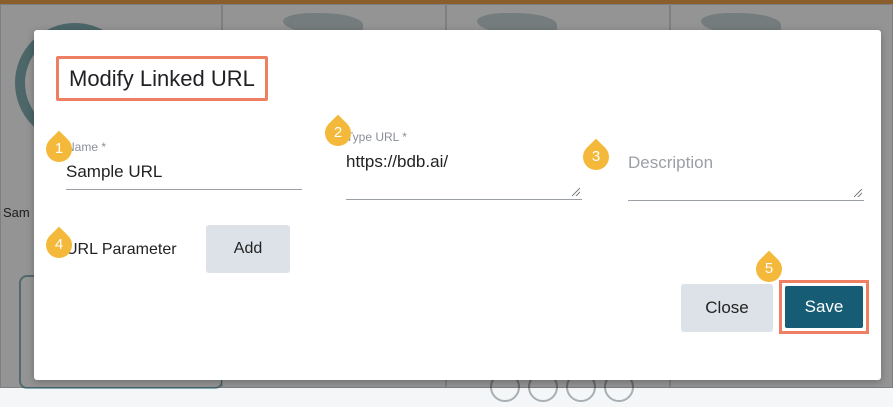 The width and height of the screenshot is (893, 407). Describe the element at coordinates (464, 162) in the screenshot. I see `type-url-input: https://bdb.ai/` at that location.